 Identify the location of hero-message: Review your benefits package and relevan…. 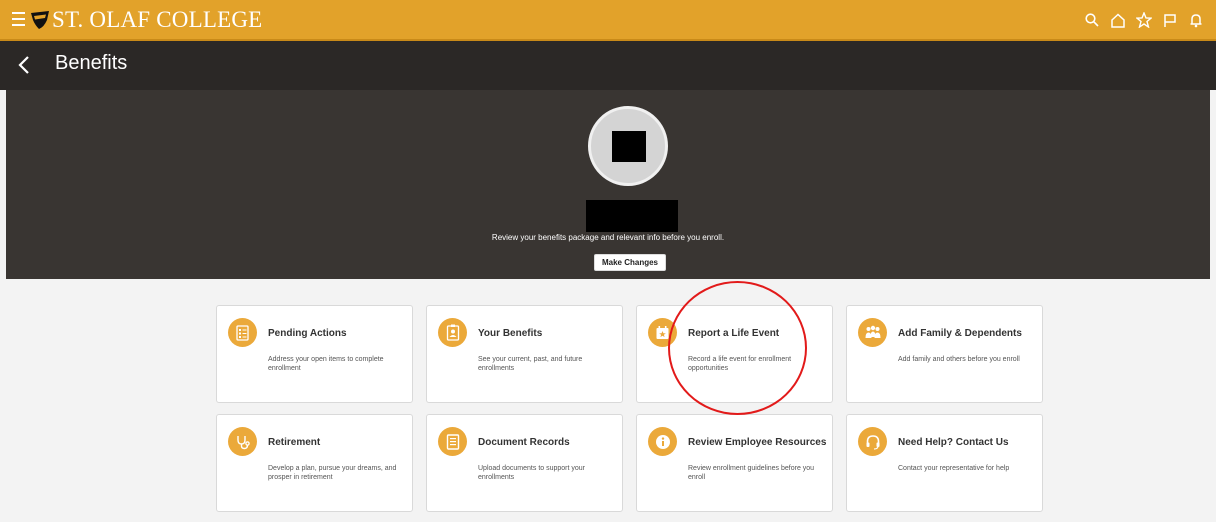
(608, 237).